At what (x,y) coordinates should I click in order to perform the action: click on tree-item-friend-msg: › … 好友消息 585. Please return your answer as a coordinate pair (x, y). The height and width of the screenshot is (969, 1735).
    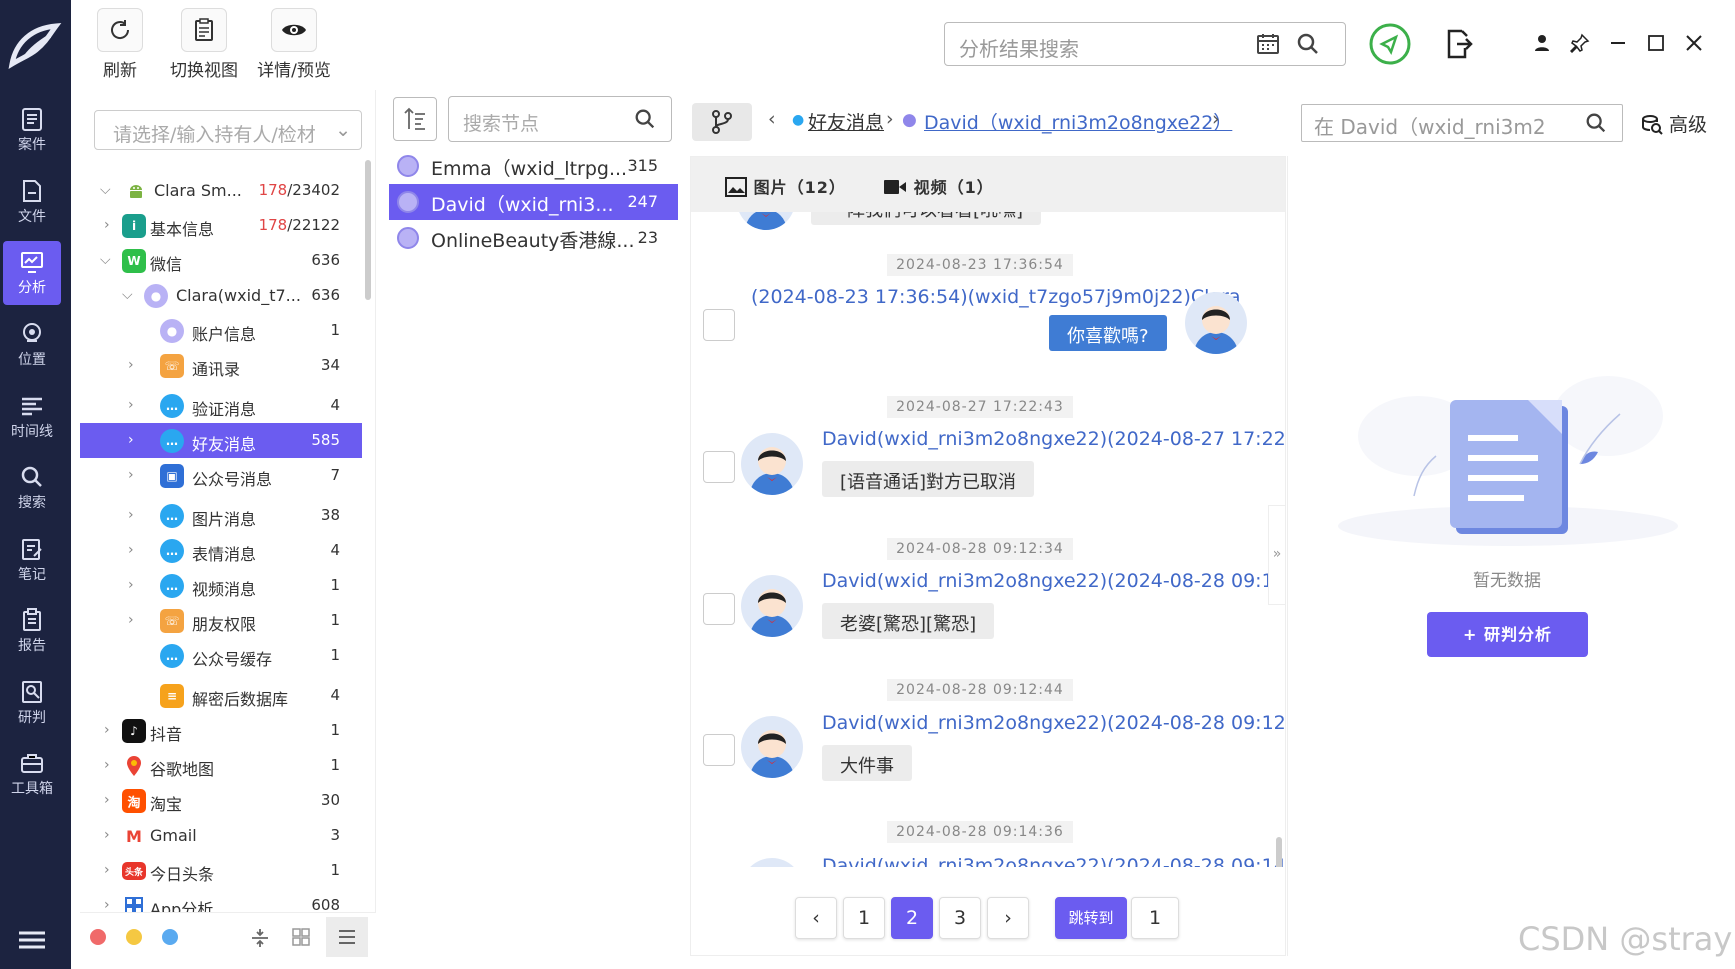
    Looking at the image, I should click on (221, 440).